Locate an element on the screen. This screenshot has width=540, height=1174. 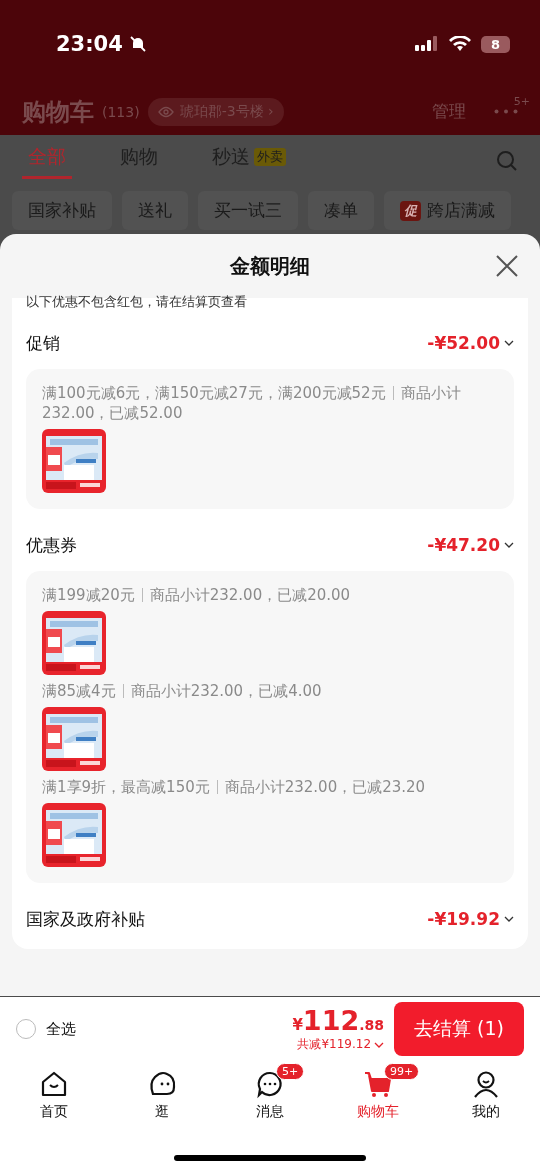
search-icon is located at coordinates (507, 161).